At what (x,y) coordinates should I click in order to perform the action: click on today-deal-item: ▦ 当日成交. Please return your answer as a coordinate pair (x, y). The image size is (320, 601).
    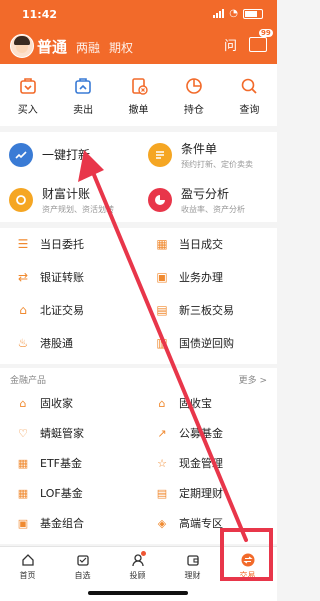
    Looking at the image, I should click on (208, 243).